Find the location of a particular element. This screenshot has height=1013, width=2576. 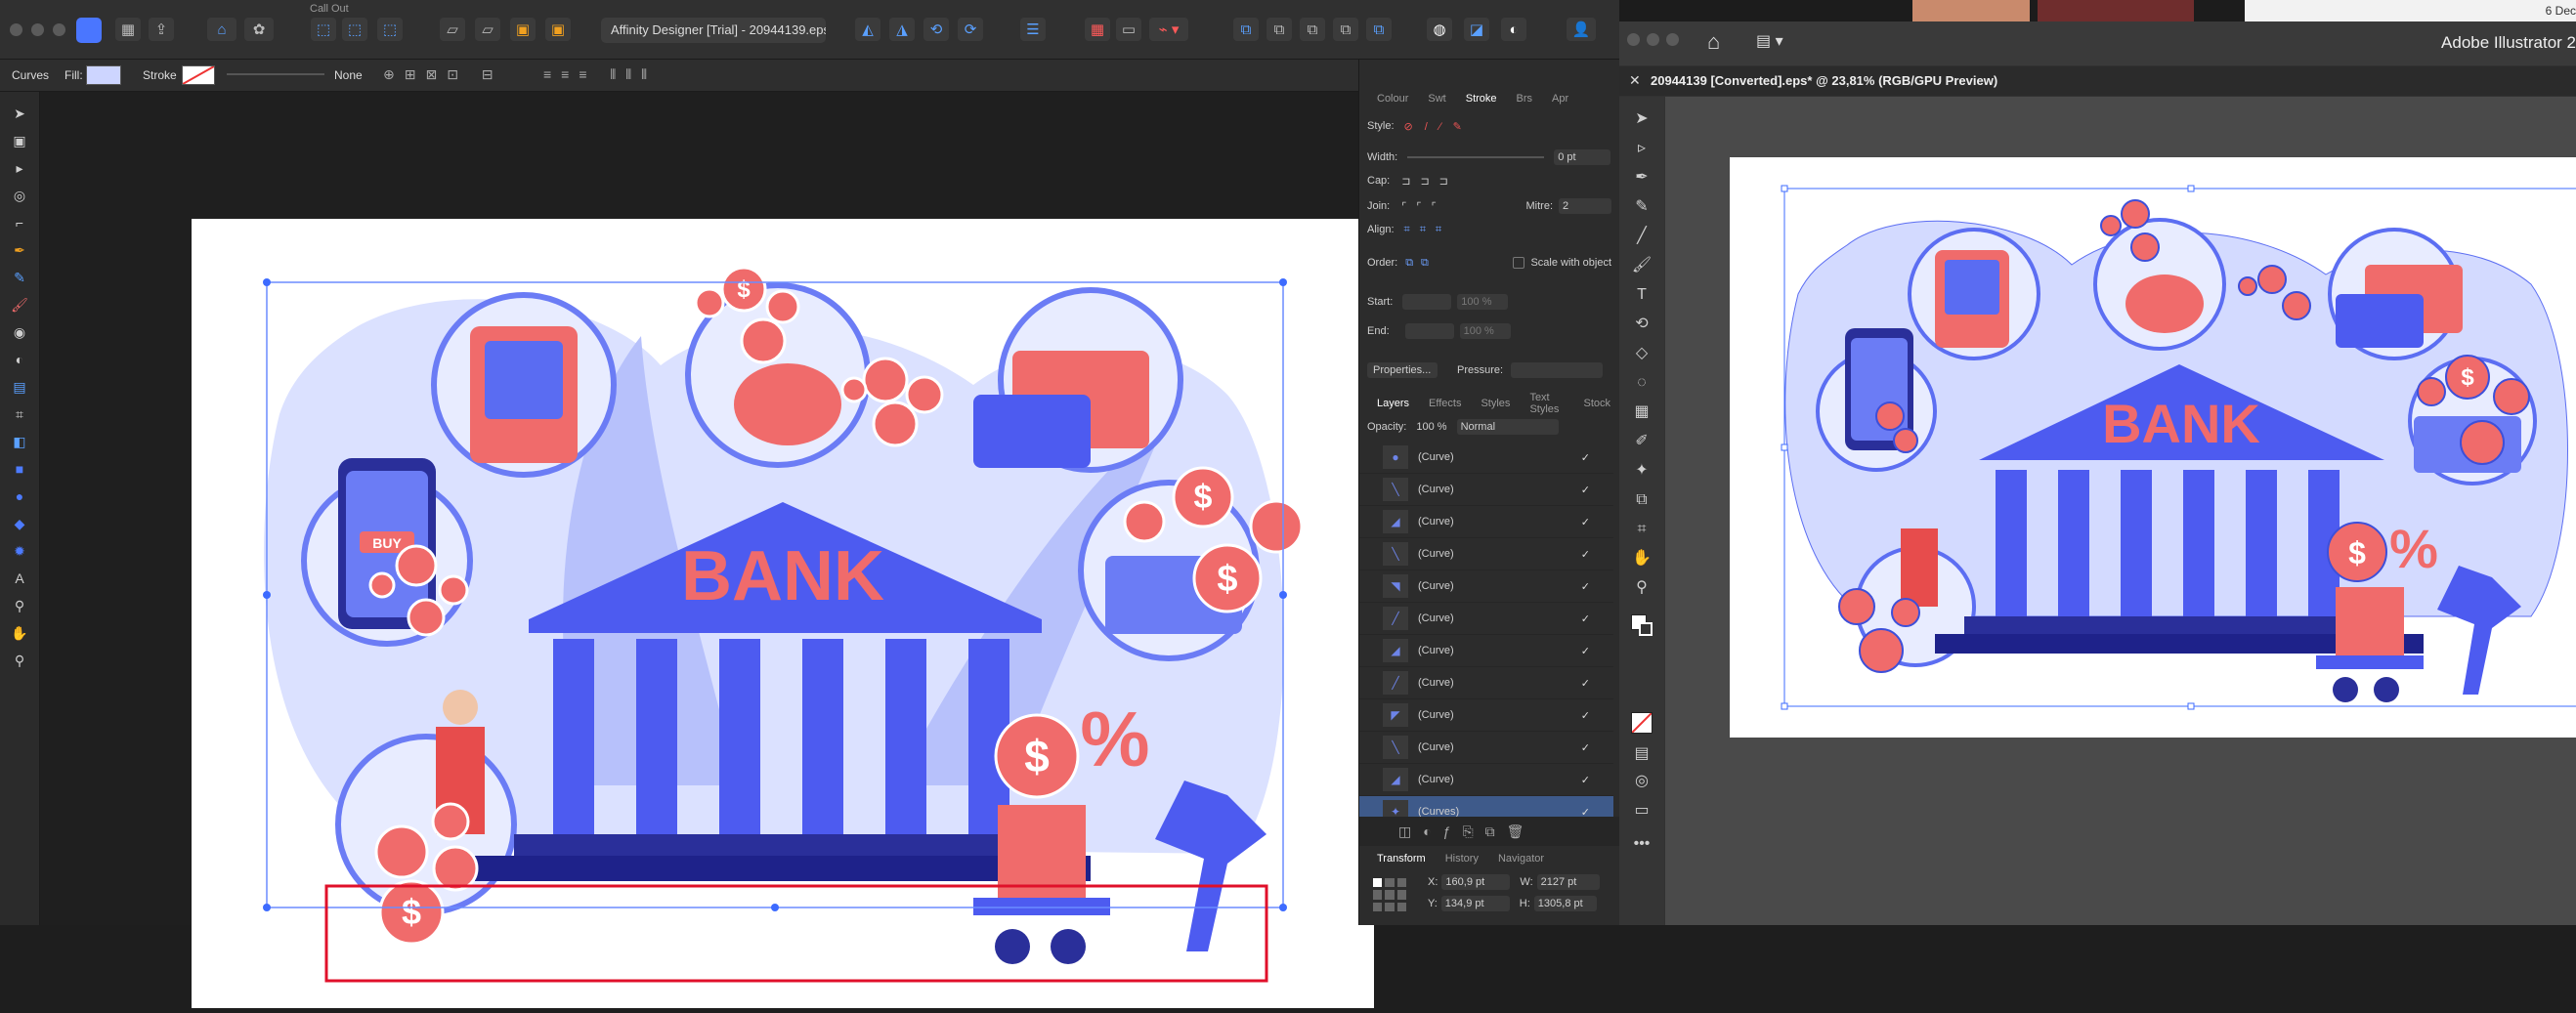

node-tool-icon: ▸ is located at coordinates (19, 168).